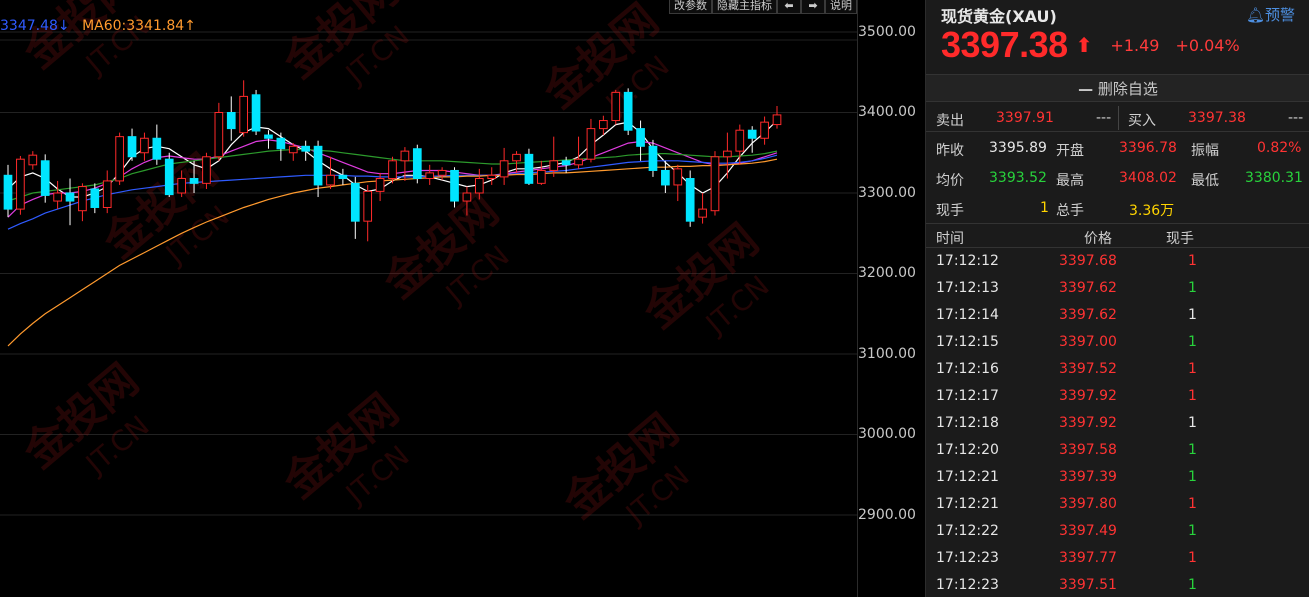 The image size is (1309, 597). I want to click on tick-price: 3397.92, so click(1088, 423).